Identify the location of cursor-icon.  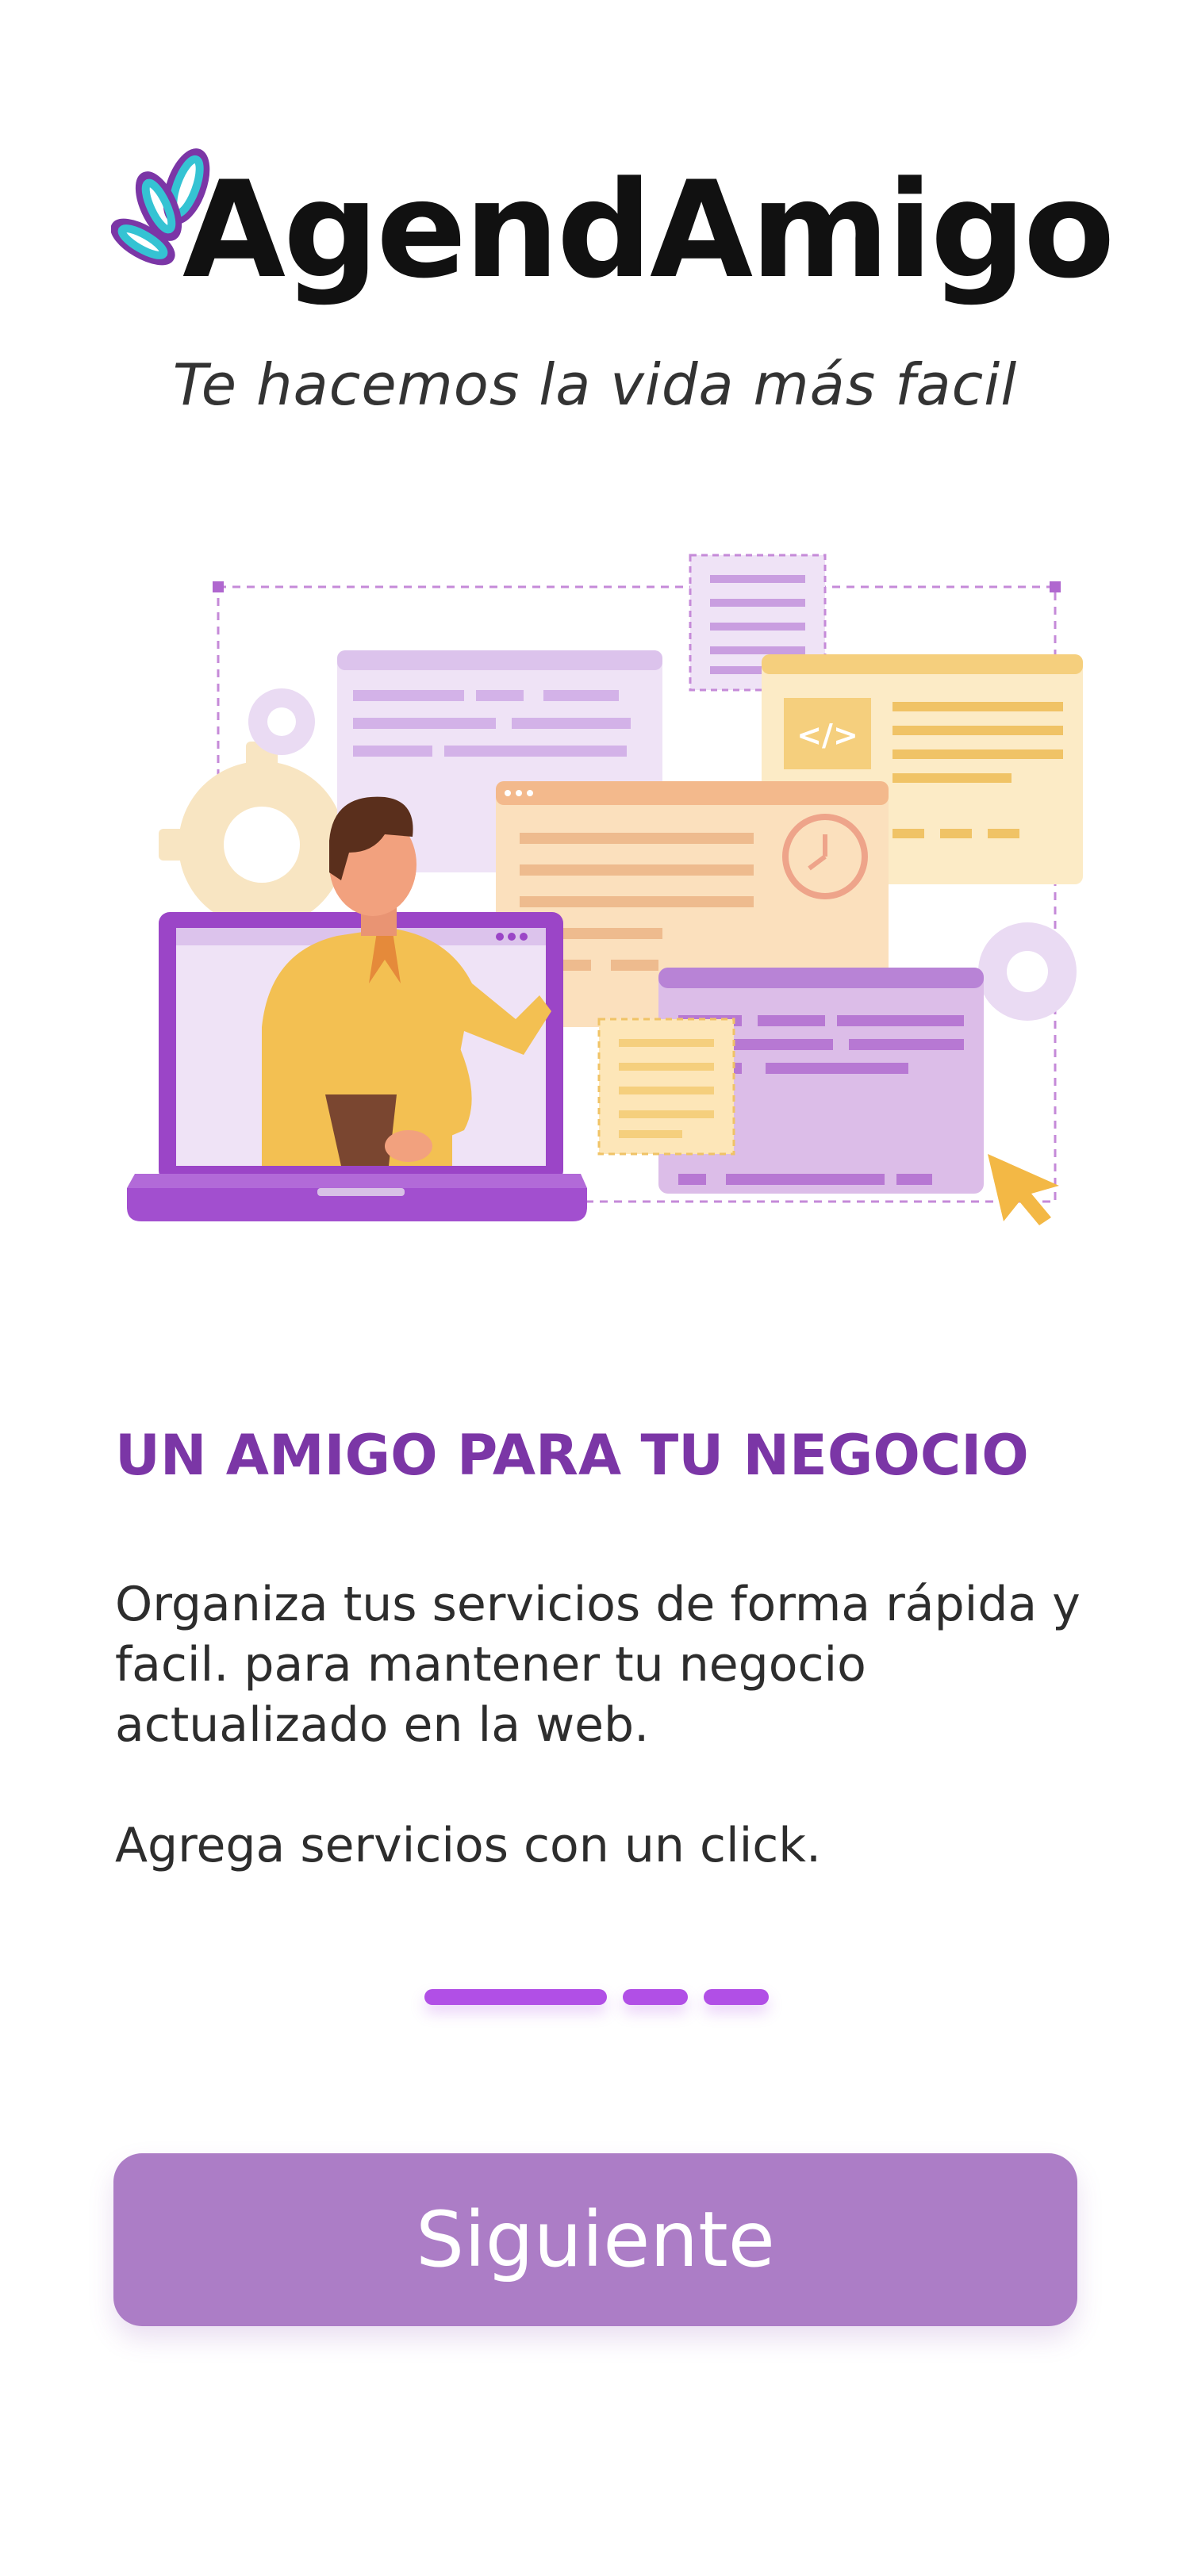
(1023, 1189).